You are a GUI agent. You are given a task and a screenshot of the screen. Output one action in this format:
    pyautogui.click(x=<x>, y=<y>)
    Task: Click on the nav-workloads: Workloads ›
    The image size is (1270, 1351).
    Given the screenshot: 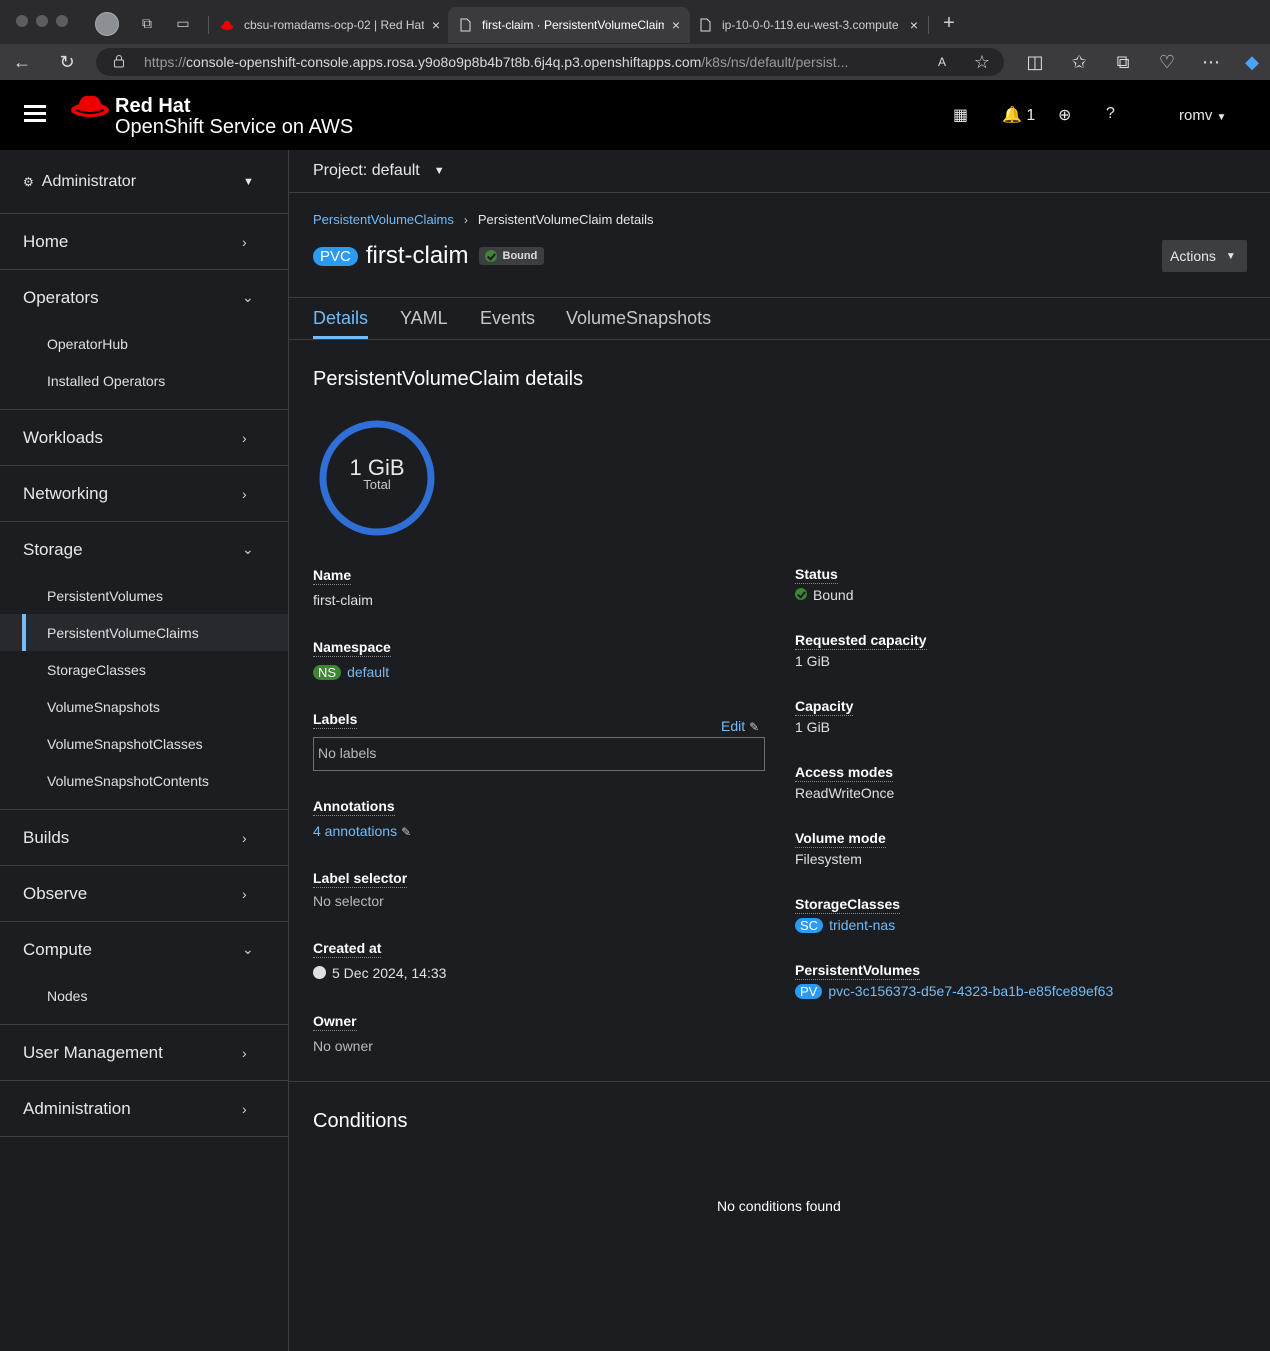 What is the action you would take?
    pyautogui.click(x=144, y=437)
    